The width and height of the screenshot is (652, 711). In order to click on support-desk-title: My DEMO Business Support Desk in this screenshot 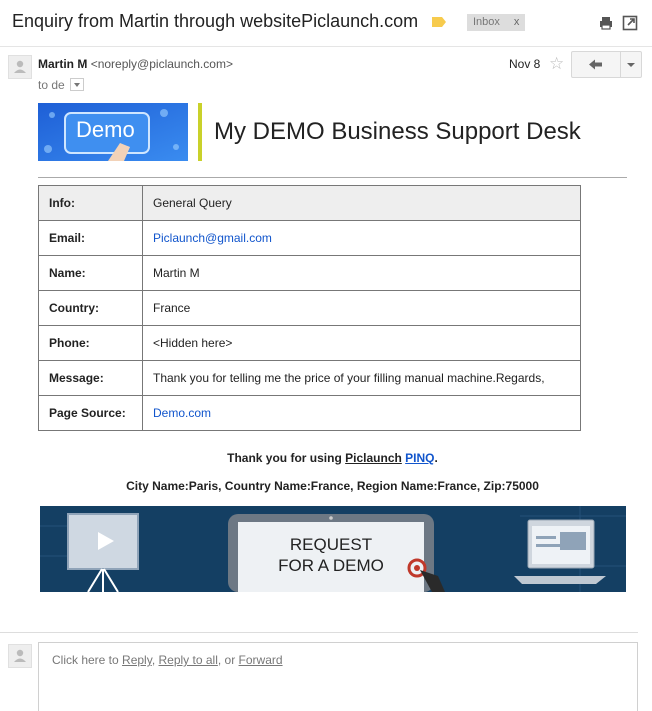, I will do `click(389, 132)`.